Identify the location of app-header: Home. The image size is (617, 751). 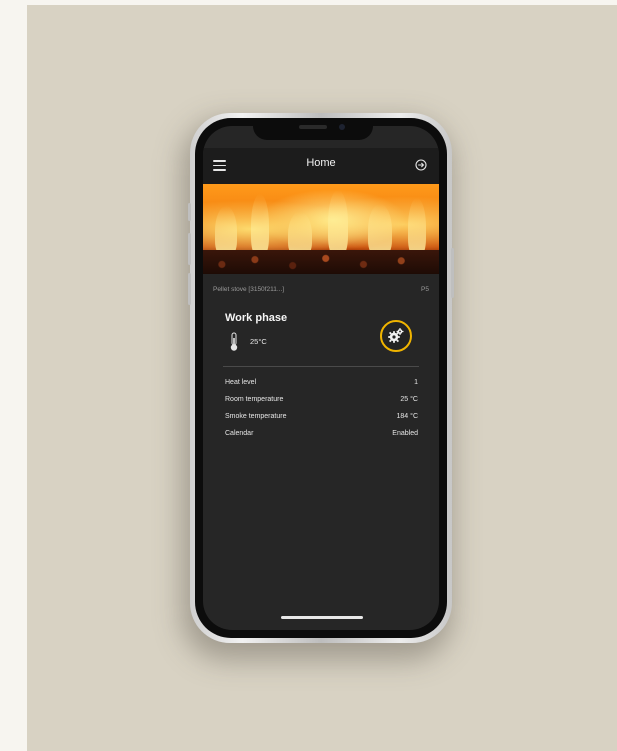
(321, 166).